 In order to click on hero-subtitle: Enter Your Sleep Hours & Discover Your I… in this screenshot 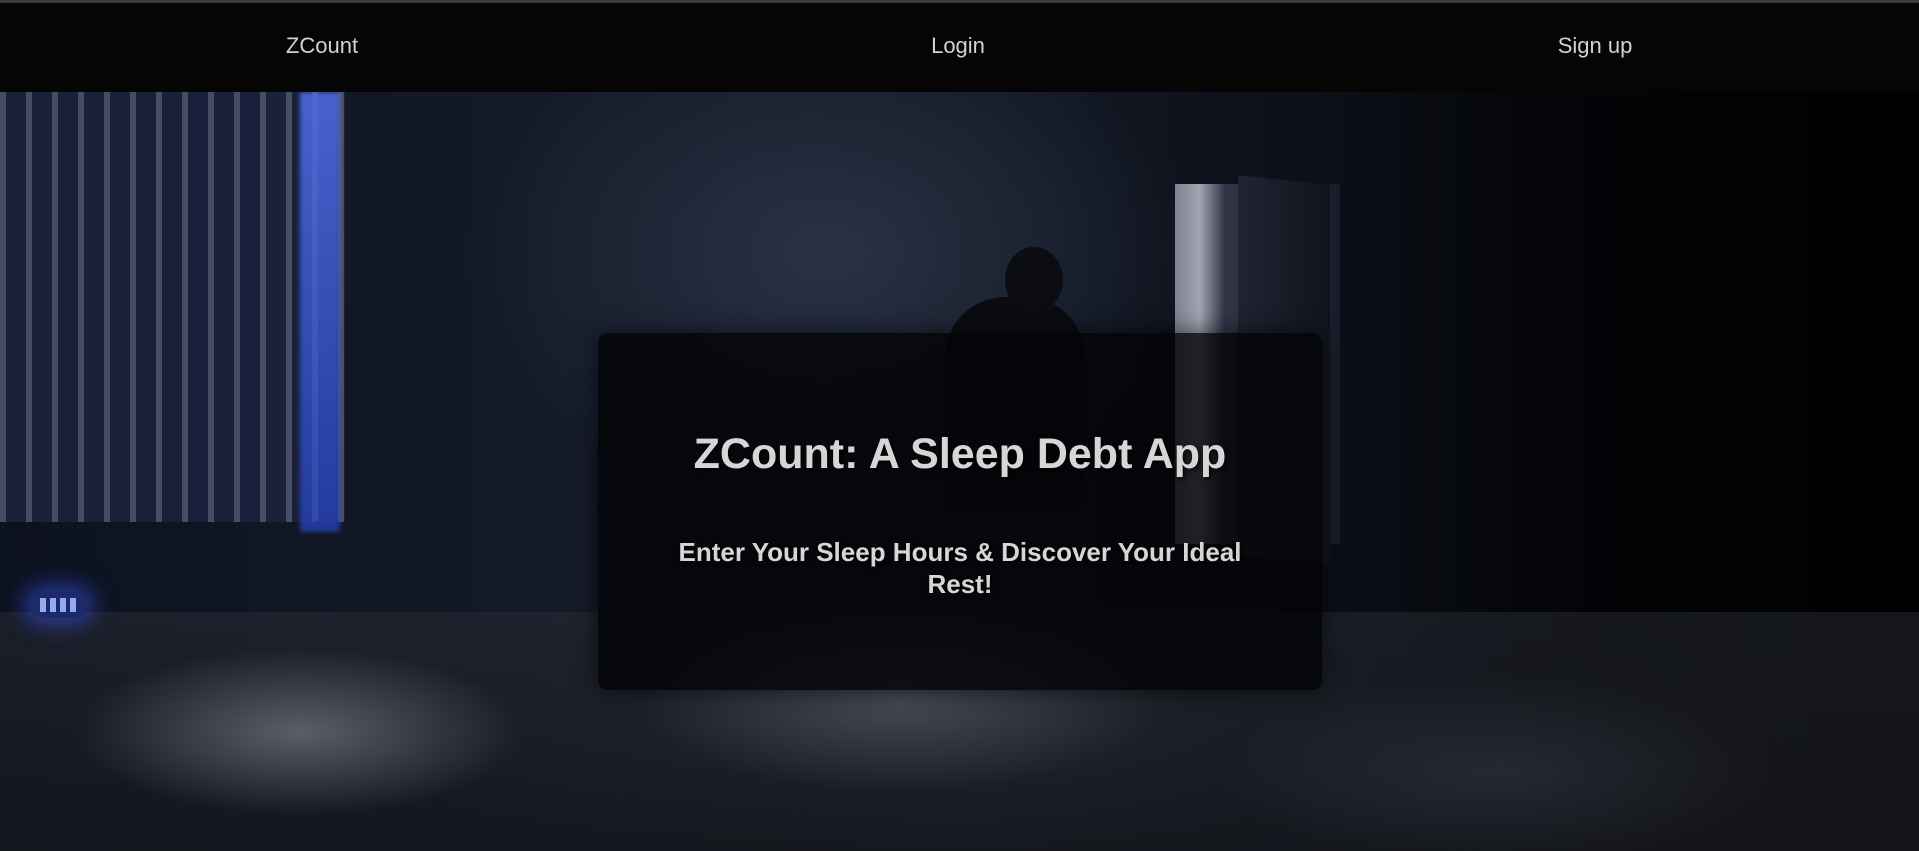, I will do `click(960, 568)`.